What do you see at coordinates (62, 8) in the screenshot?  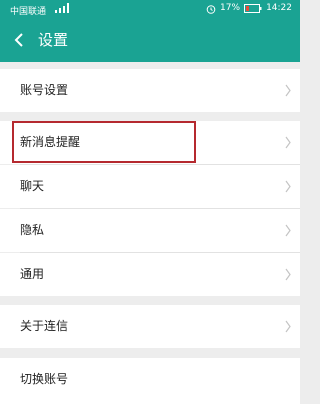 I see `signal-icon` at bounding box center [62, 8].